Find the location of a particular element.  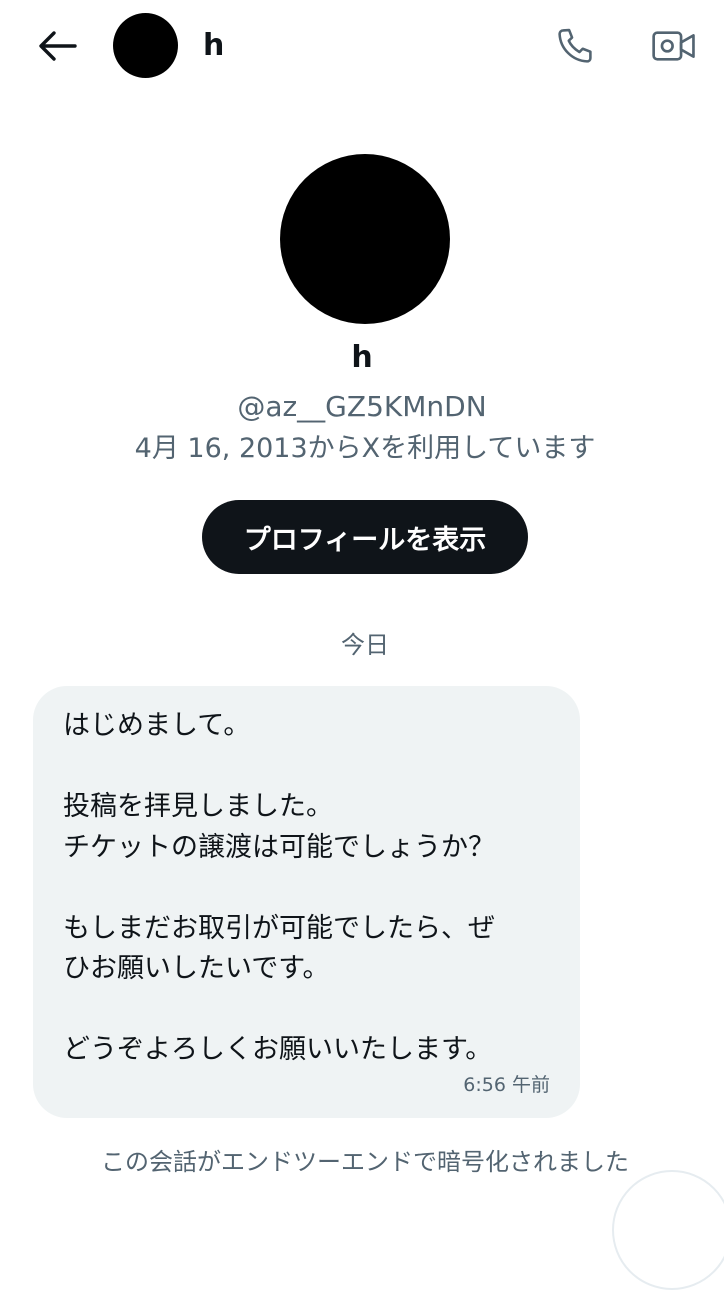

message-line: 投稿を拝見しました。 is located at coordinates (198, 806).